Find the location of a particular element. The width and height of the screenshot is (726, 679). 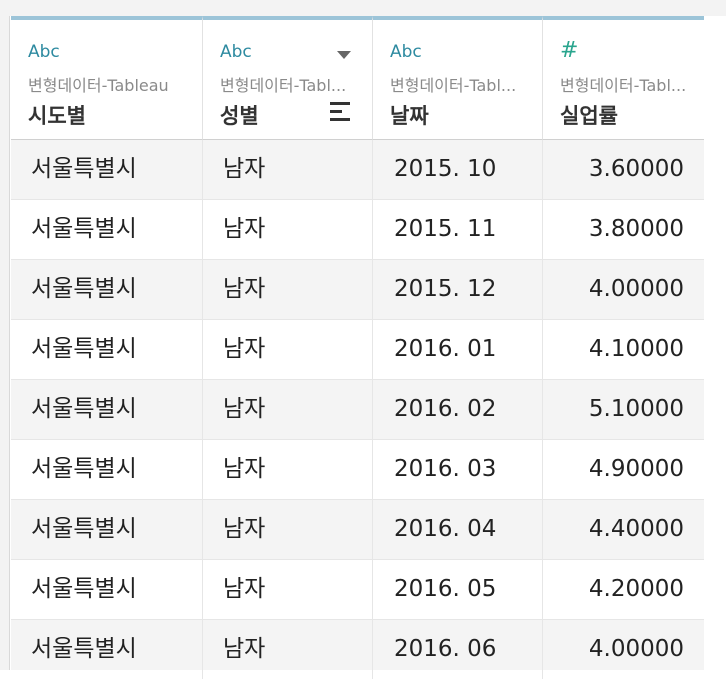

cell-date: 2016. 03 is located at coordinates (458, 469).